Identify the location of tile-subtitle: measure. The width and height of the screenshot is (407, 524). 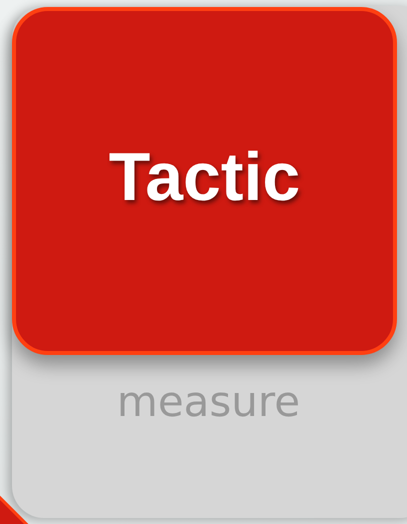
(209, 401).